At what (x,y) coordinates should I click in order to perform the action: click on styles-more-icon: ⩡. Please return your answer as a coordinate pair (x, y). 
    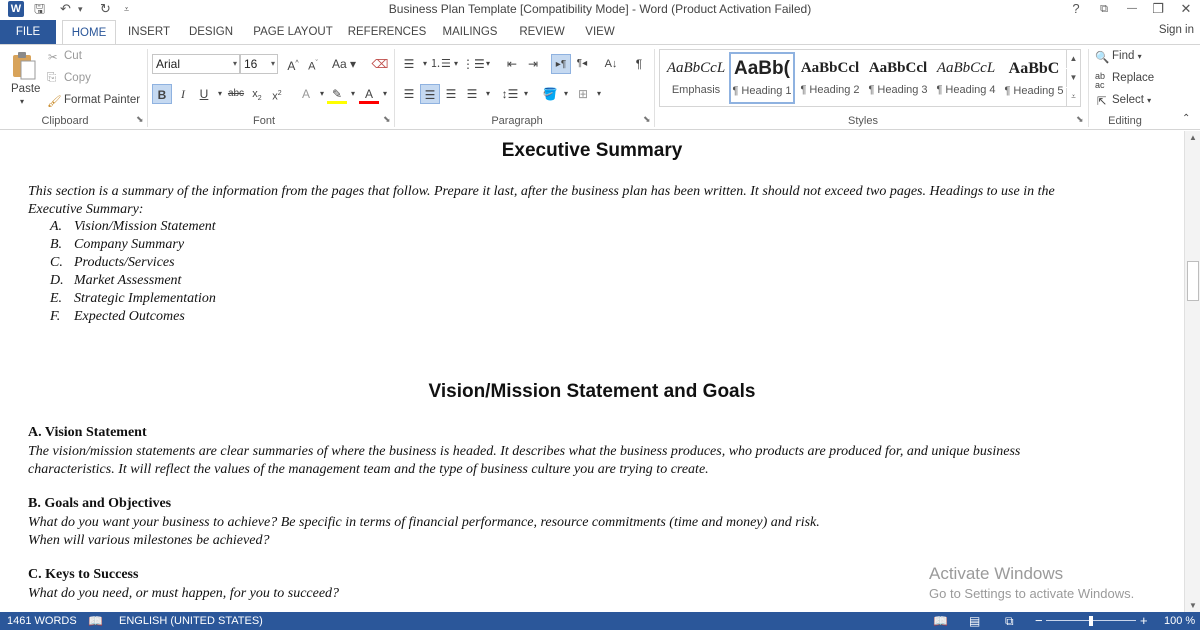
    Looking at the image, I should click on (1073, 97).